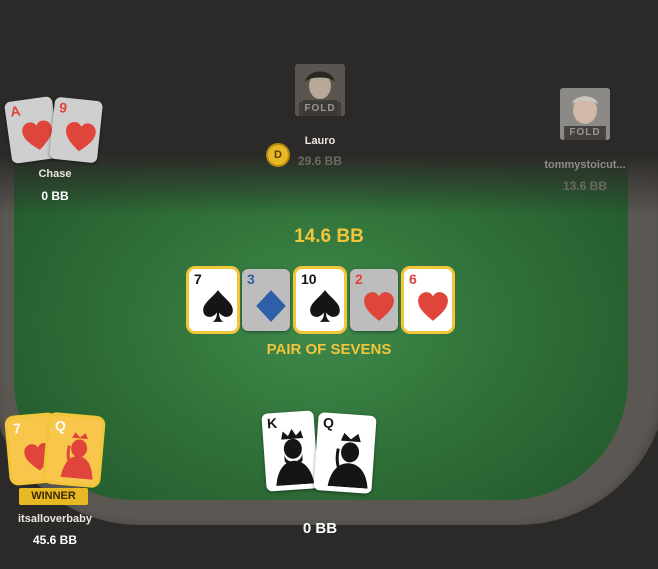  Describe the element at coordinates (53, 496) in the screenshot. I see `winner-badge: WINNER` at that location.